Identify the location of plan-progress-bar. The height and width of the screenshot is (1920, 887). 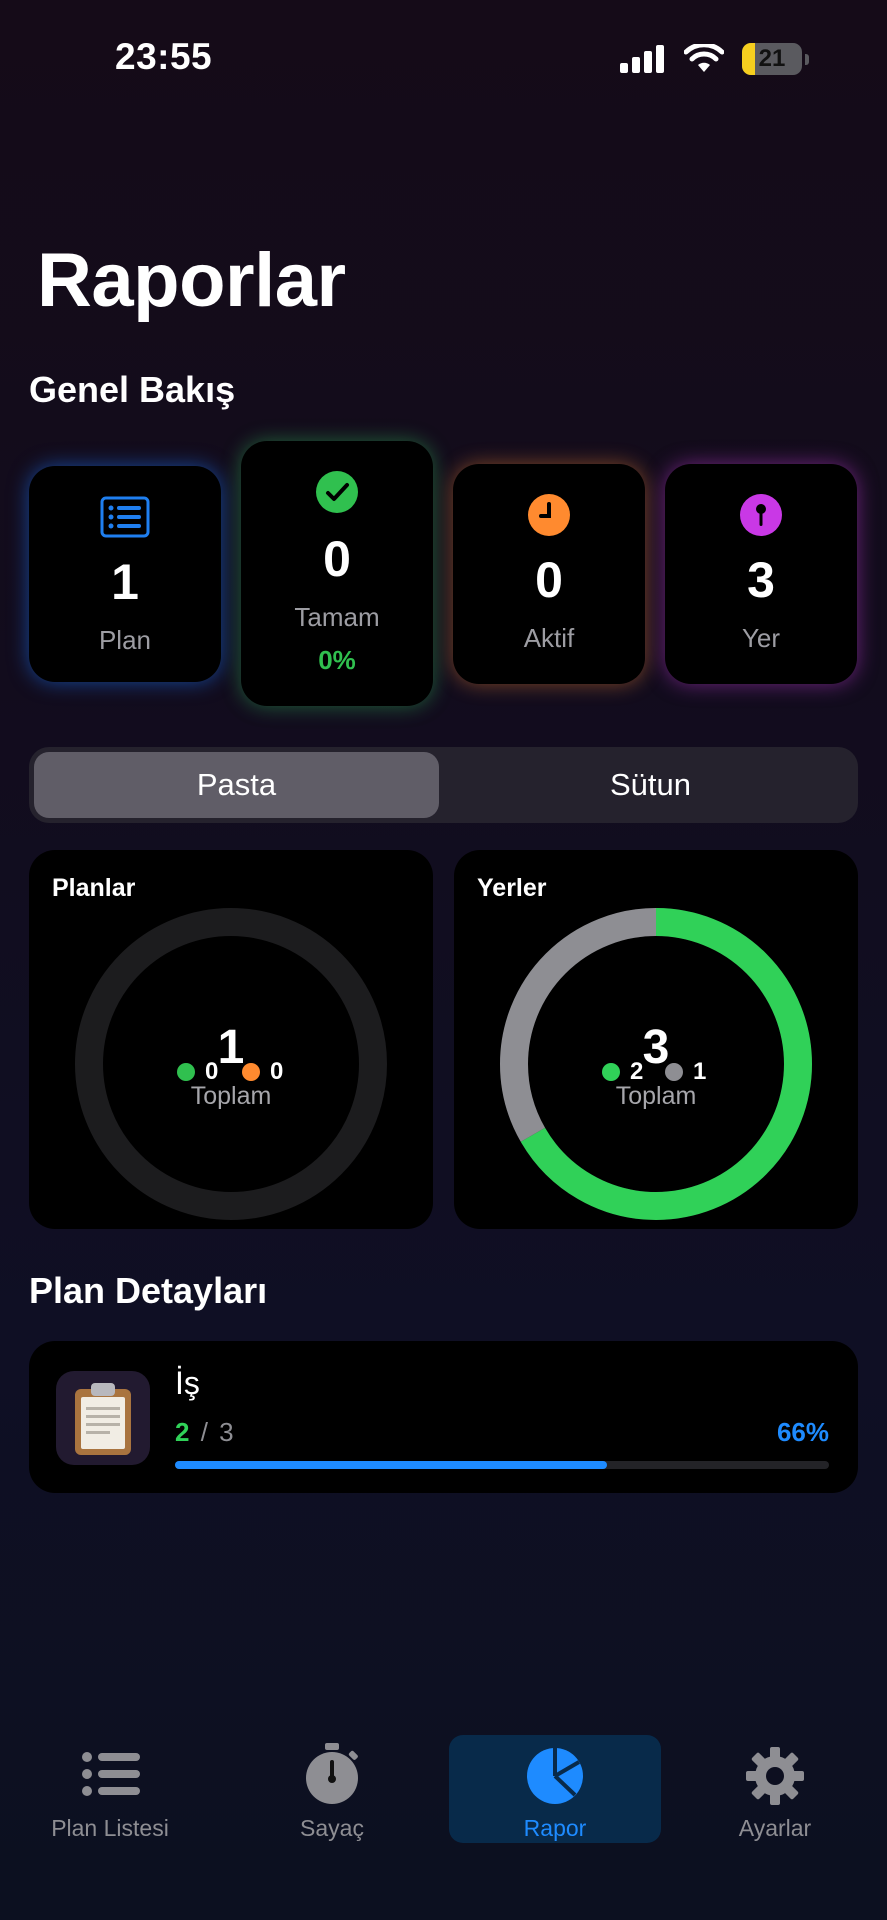
(502, 1465).